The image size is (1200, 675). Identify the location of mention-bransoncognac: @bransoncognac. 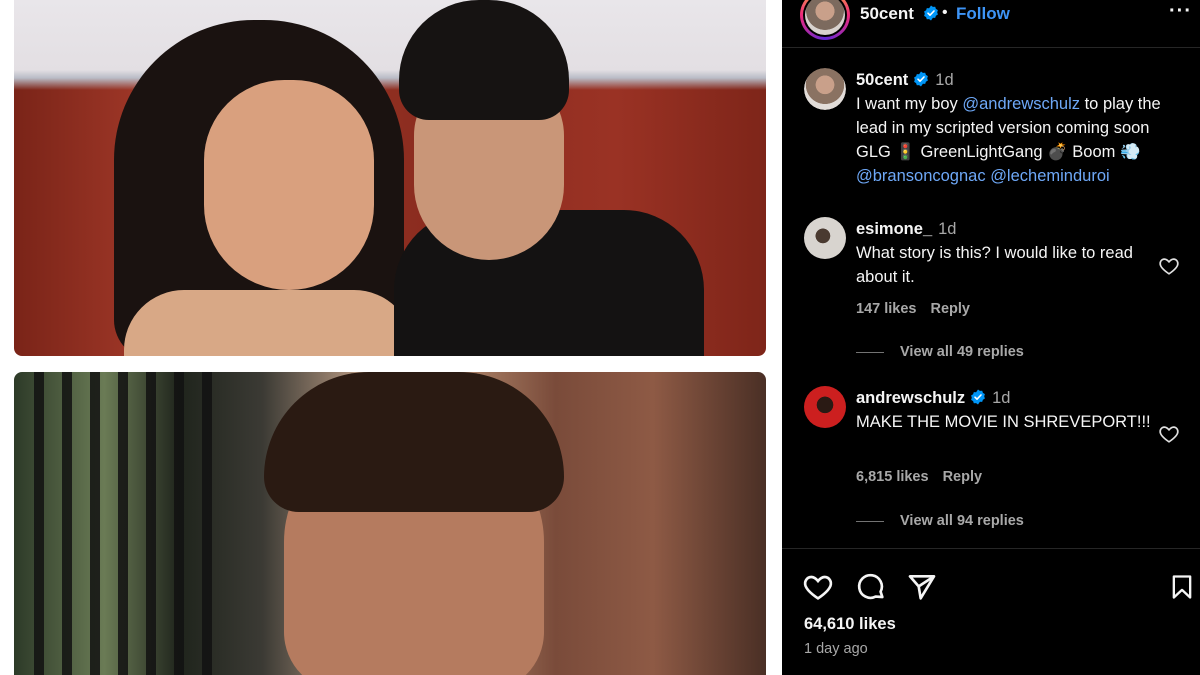
(921, 176).